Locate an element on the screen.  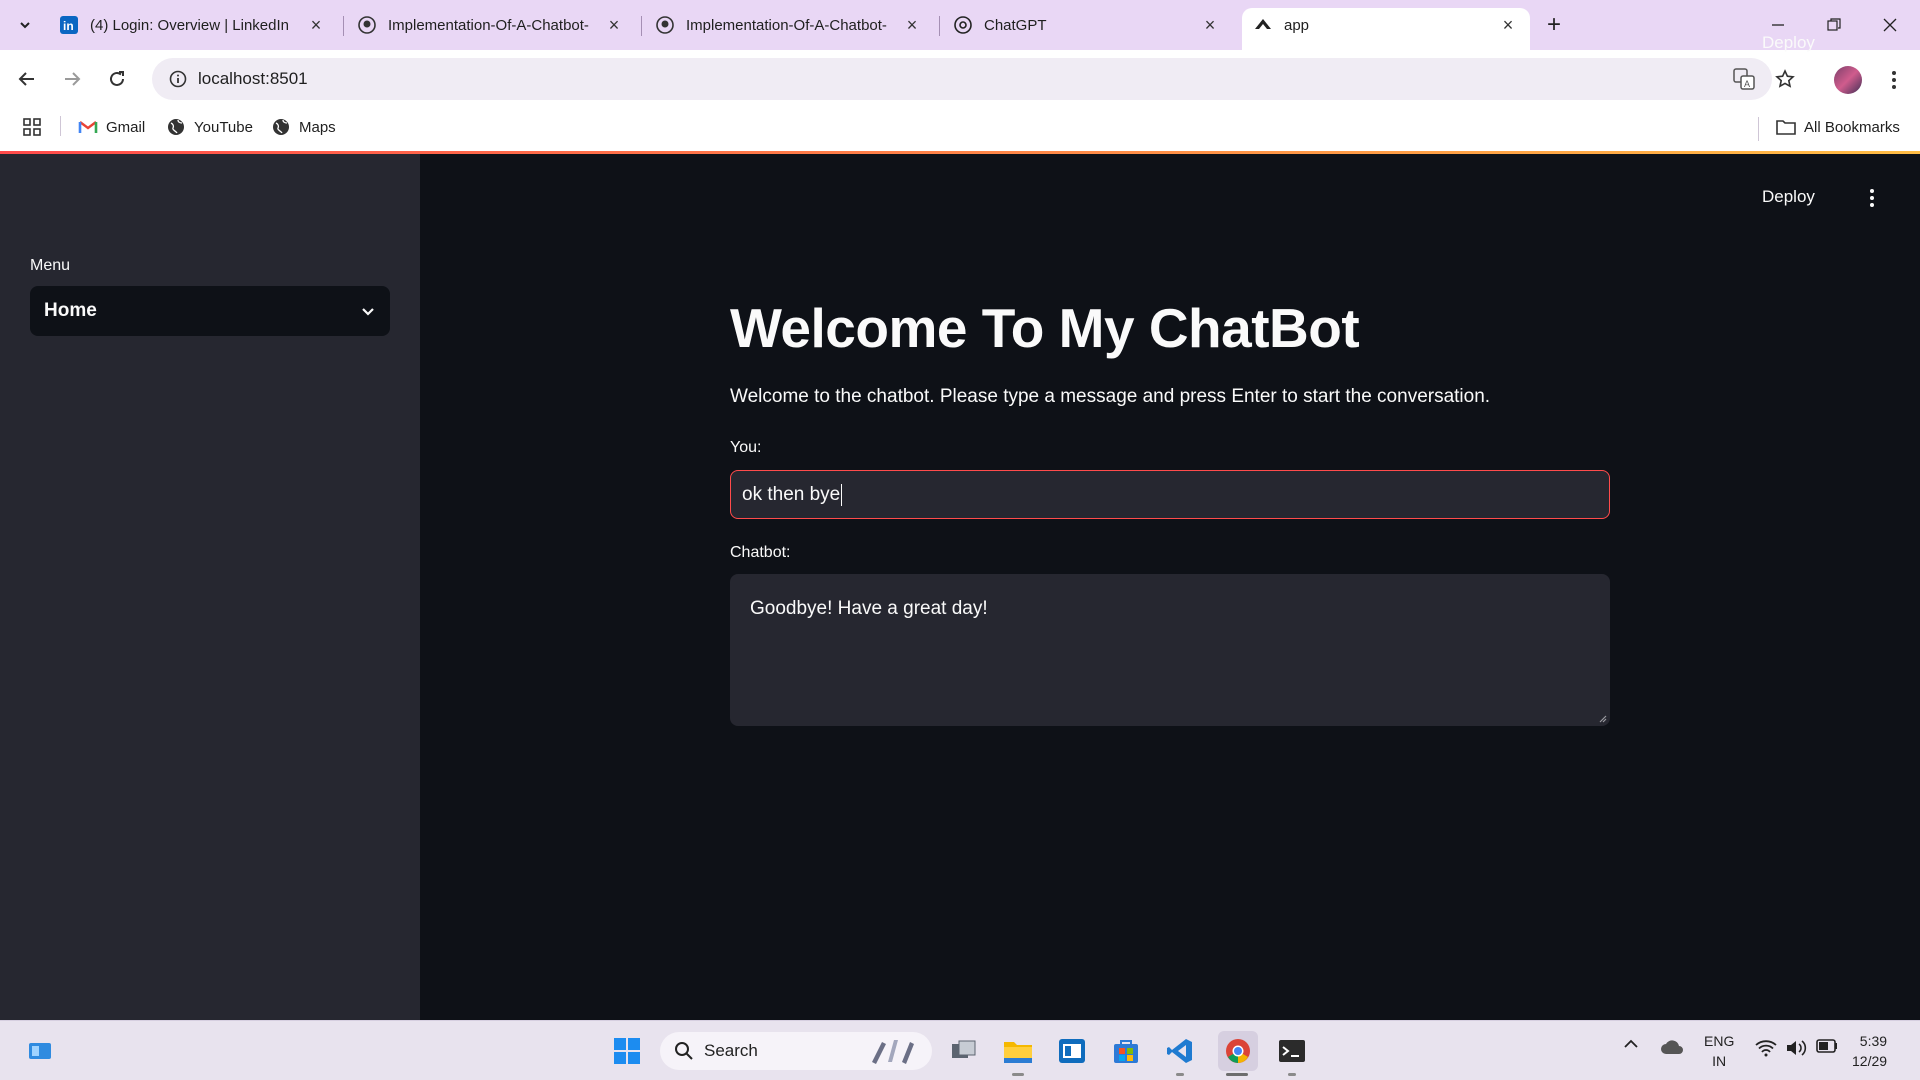
bookmarks-bar: Gmail YouTube Maps All Bookmarks is located at coordinates (960, 129).